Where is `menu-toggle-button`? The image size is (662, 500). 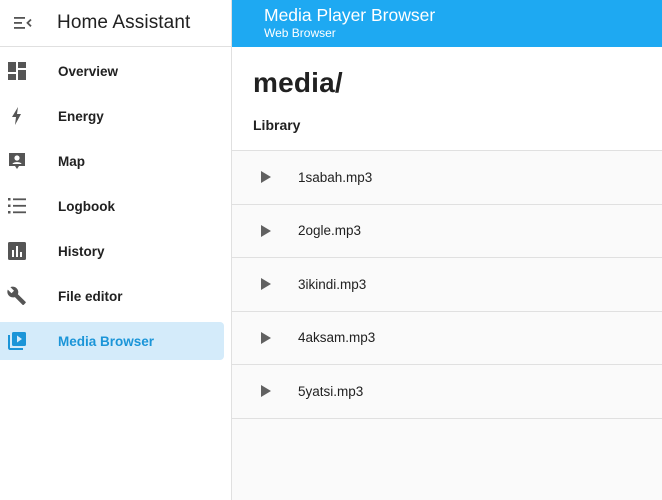
menu-toggle-button is located at coordinates (22, 23).